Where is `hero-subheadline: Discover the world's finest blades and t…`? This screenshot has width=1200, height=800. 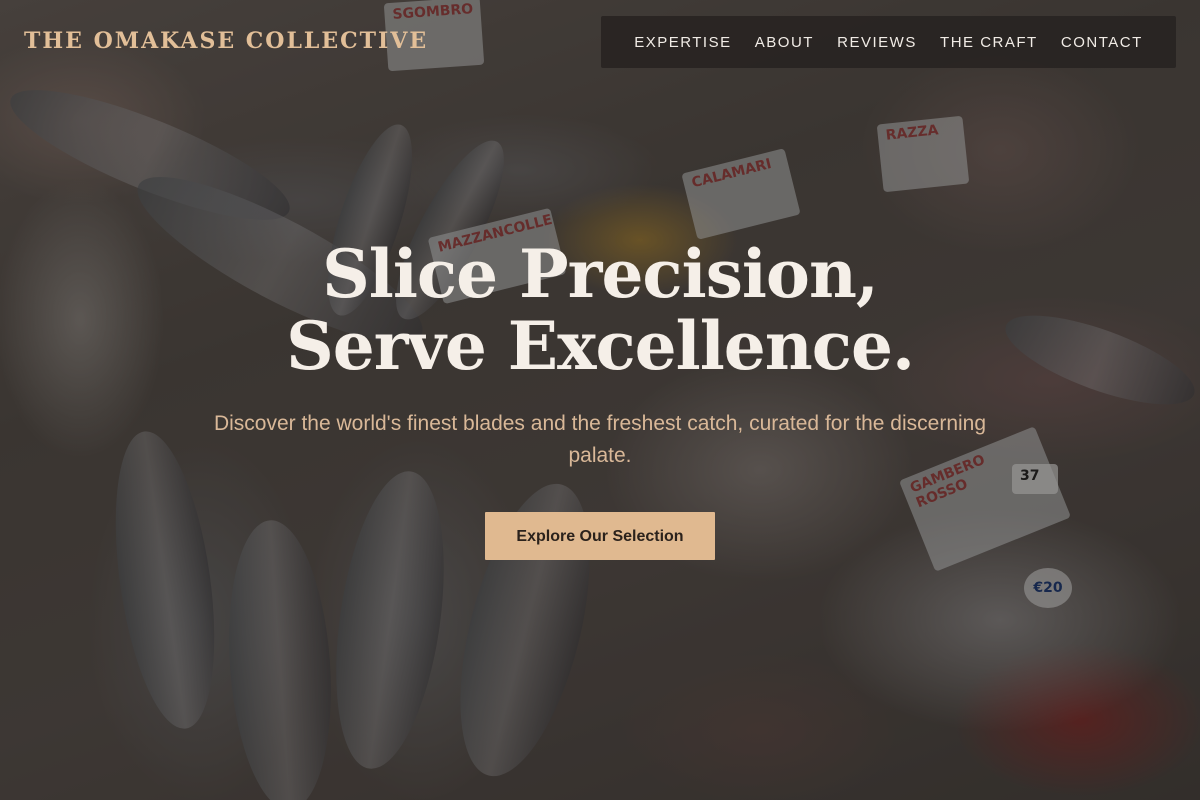 hero-subheadline: Discover the world's finest blades and t… is located at coordinates (600, 439).